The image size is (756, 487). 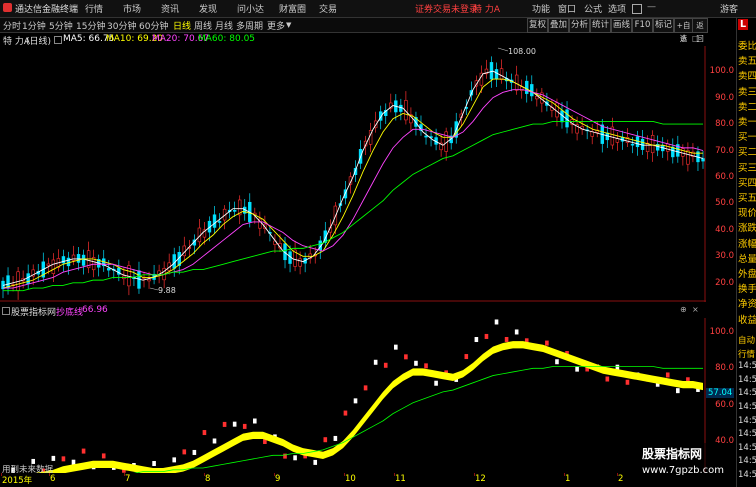 I want to click on app-logo-icon, so click(x=7, y=7).